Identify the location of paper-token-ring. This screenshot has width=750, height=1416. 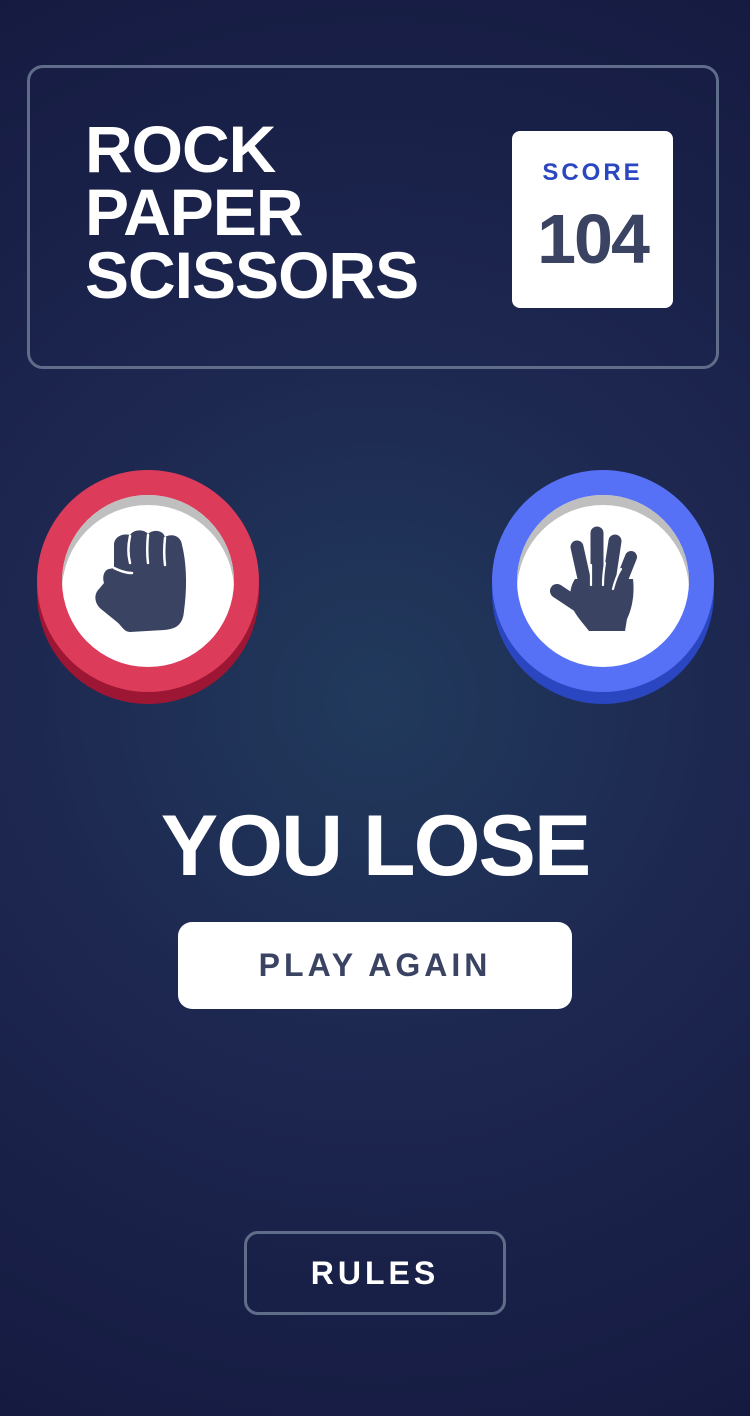
(603, 581).